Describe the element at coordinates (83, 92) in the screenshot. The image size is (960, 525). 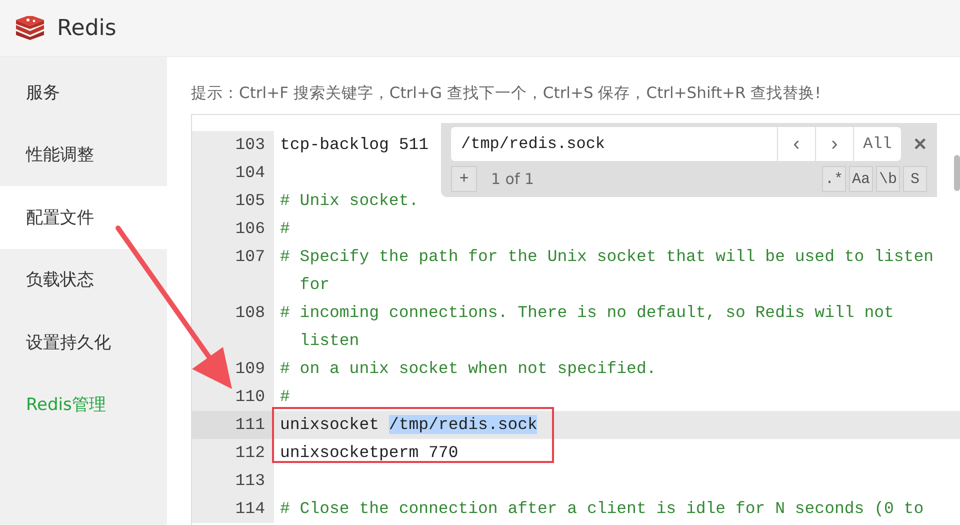
I see `sidebar-item: 服务` at that location.